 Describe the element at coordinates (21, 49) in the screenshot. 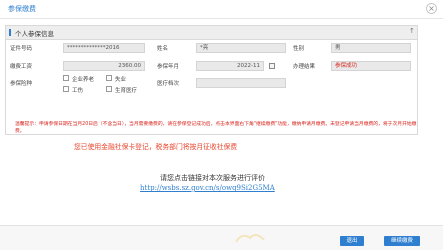

I see `id-label: 证件号码` at that location.